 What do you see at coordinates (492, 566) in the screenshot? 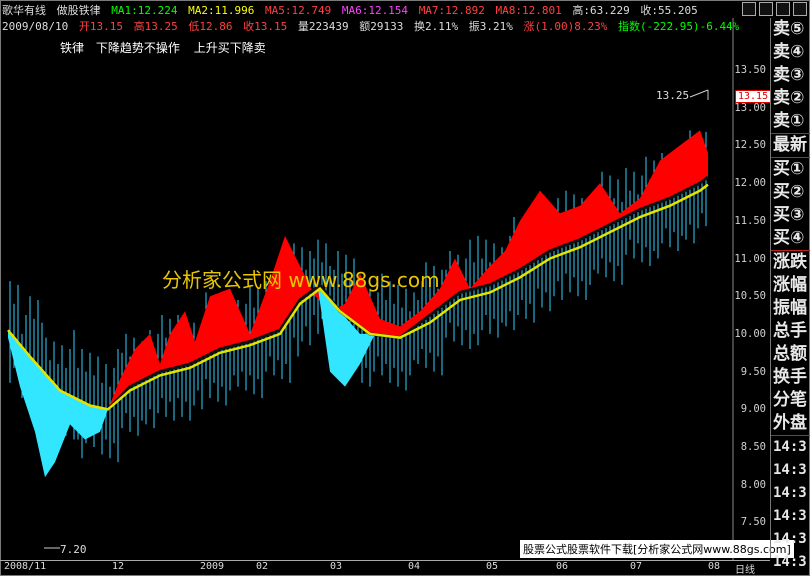
I see `x-tick-label: 05` at bounding box center [492, 566].